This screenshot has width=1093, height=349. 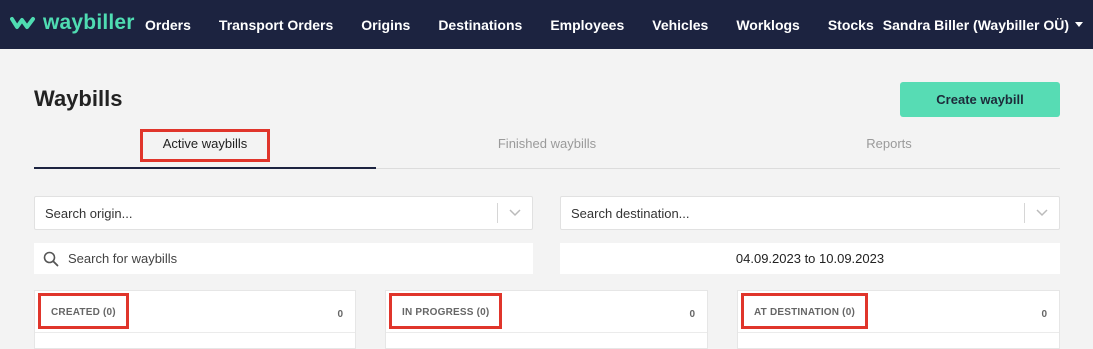 I want to click on date-range-picker: 04.09.2023 to 10.09.2023, so click(x=810, y=258).